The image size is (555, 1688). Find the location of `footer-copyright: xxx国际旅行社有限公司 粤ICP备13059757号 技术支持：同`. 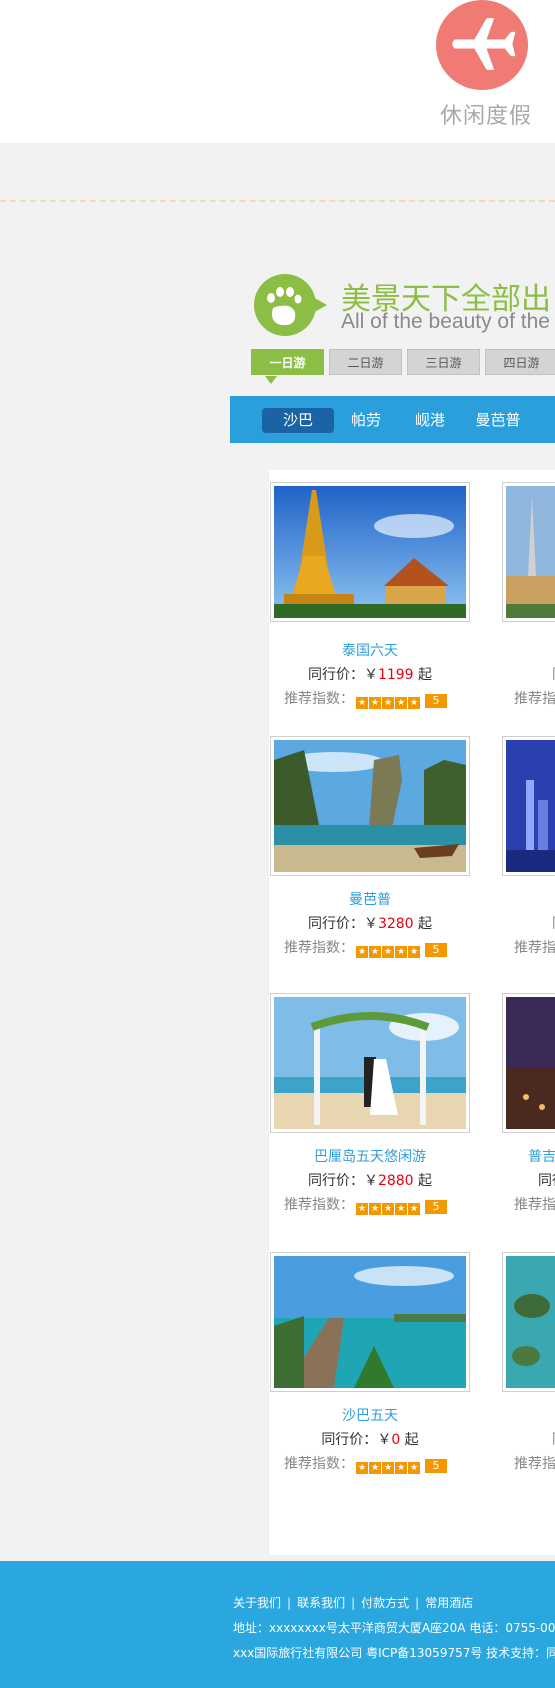

footer-copyright: xxx国际旅行社有限公司 粤ICP备13059757号 技术支持：同 is located at coordinates (394, 1653).